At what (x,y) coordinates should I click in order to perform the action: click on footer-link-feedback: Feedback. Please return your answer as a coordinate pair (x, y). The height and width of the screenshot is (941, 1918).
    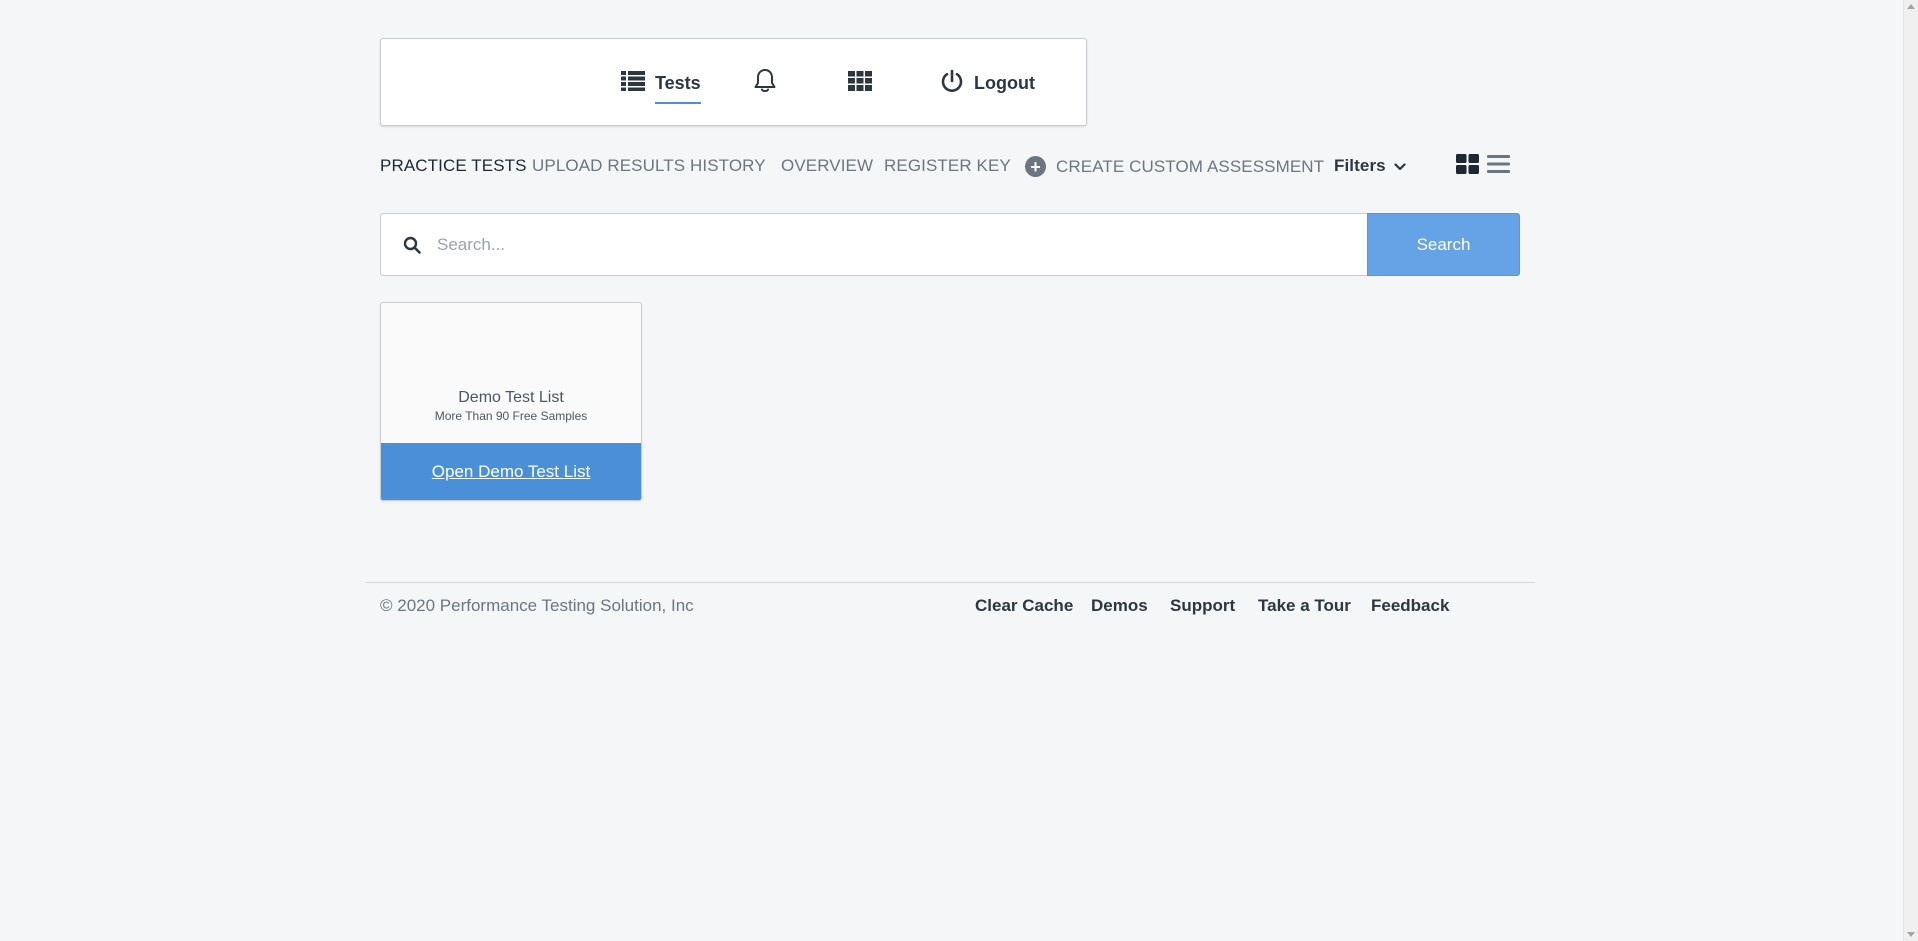
    Looking at the image, I should click on (1410, 606).